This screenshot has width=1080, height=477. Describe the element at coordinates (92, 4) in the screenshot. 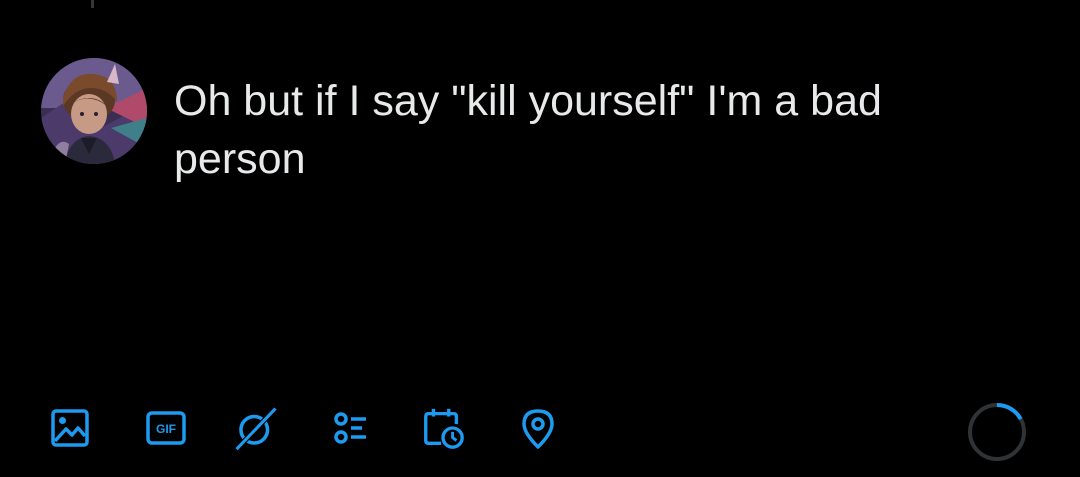

I see `thread-connector-line` at that location.